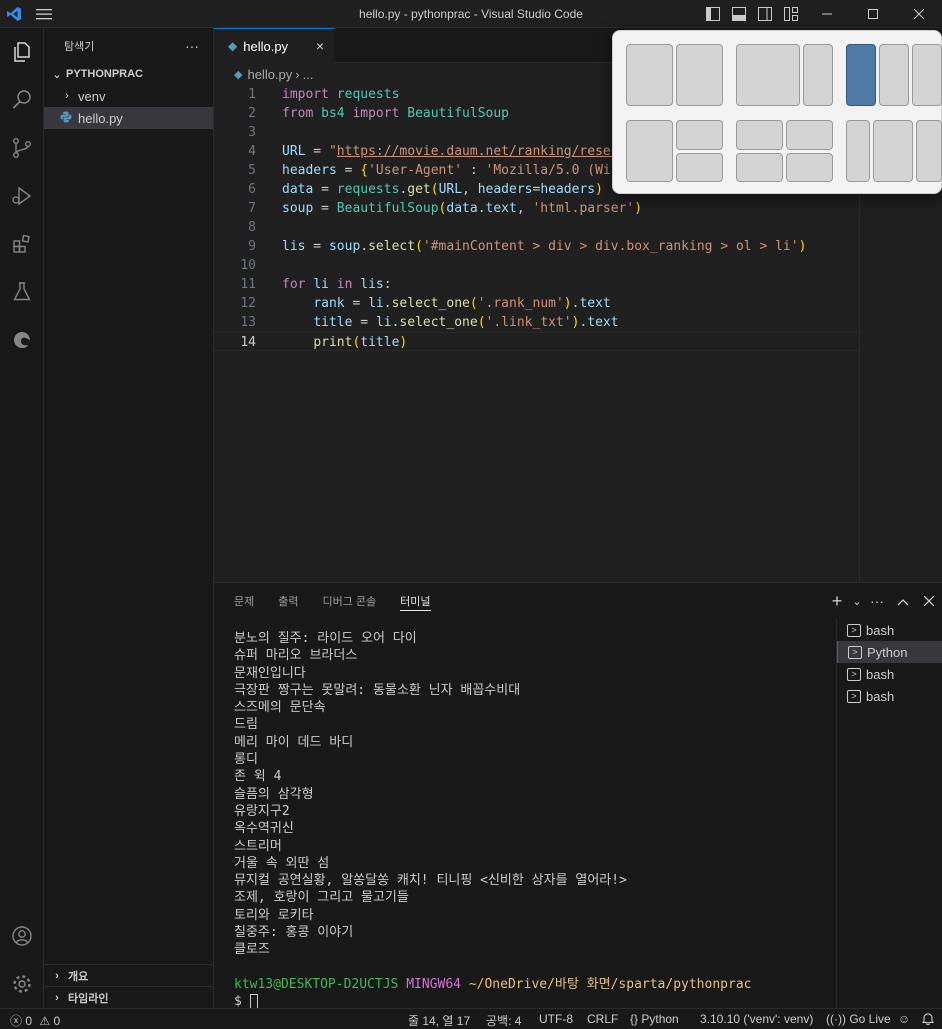 The height and width of the screenshot is (1029, 942). What do you see at coordinates (244, 601) in the screenshot?
I see `panel-tab: 문제` at bounding box center [244, 601].